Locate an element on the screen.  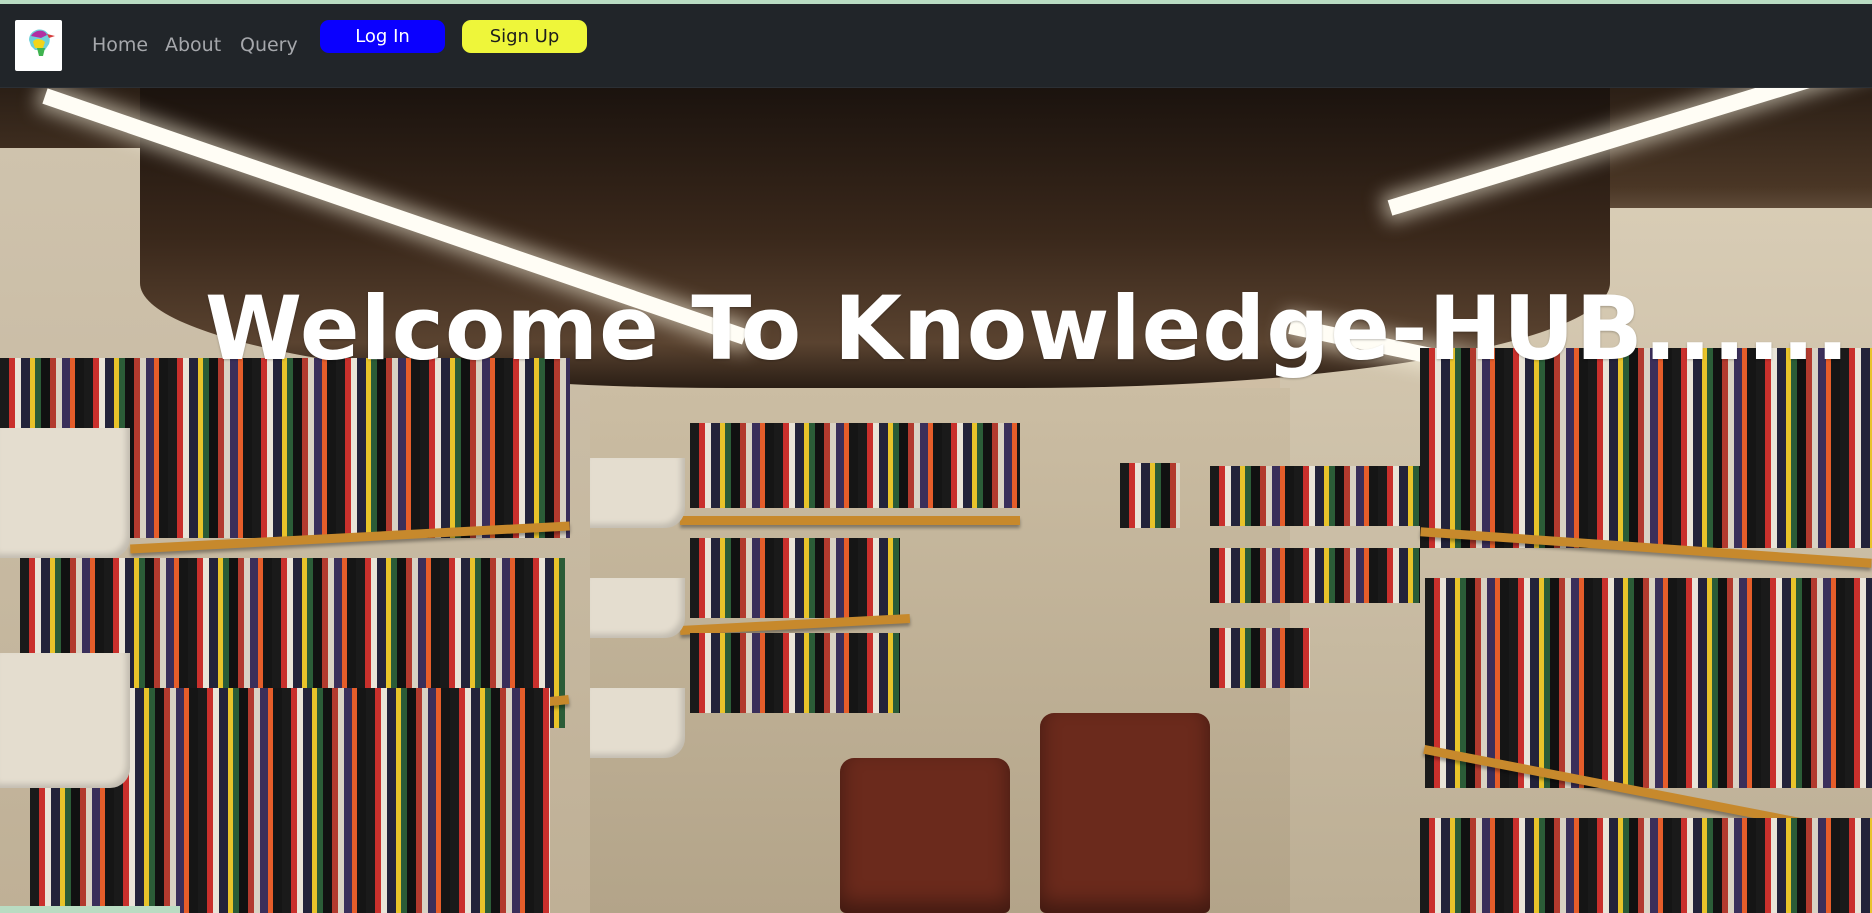
knowledge-hub-logo-icon is located at coordinates (38, 45).